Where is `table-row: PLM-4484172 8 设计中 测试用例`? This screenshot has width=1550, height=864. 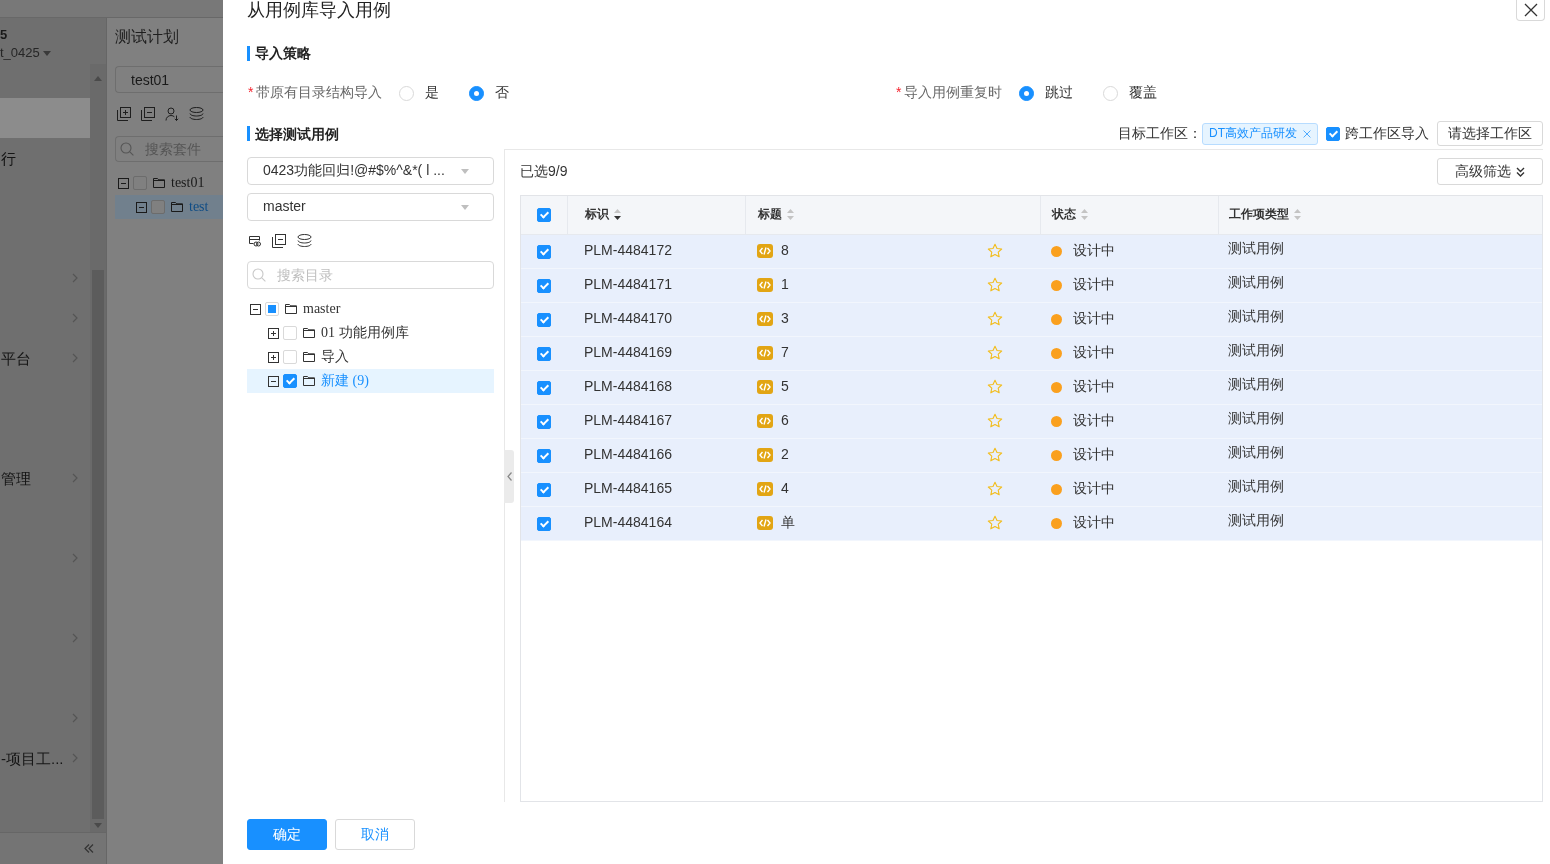 table-row: PLM-4484172 8 设计中 测试用例 is located at coordinates (1031, 251).